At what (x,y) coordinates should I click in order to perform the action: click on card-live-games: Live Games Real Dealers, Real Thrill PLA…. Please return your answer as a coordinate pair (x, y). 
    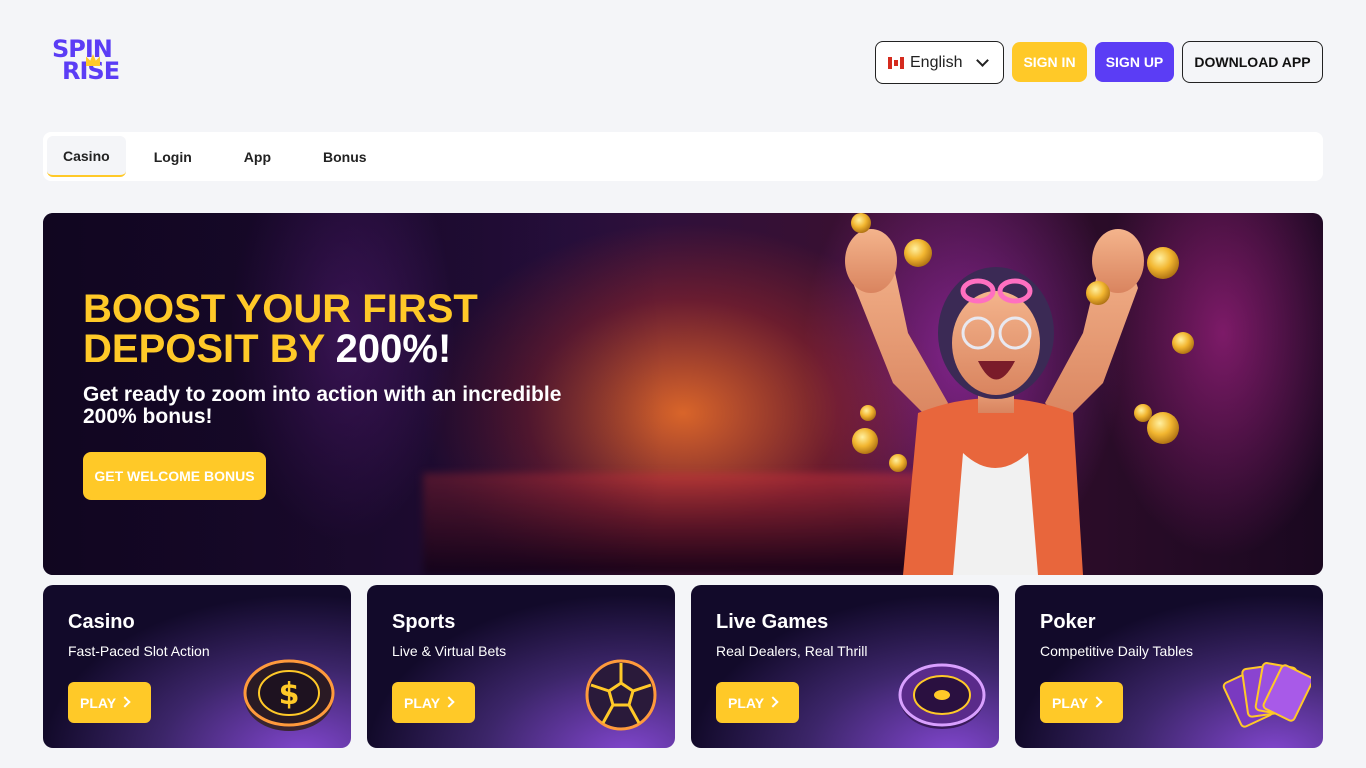
    Looking at the image, I should click on (845, 666).